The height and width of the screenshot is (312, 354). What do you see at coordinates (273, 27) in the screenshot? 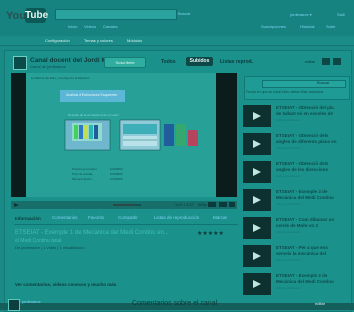
I see `nav-suscripciones: Suscripciones` at bounding box center [273, 27].